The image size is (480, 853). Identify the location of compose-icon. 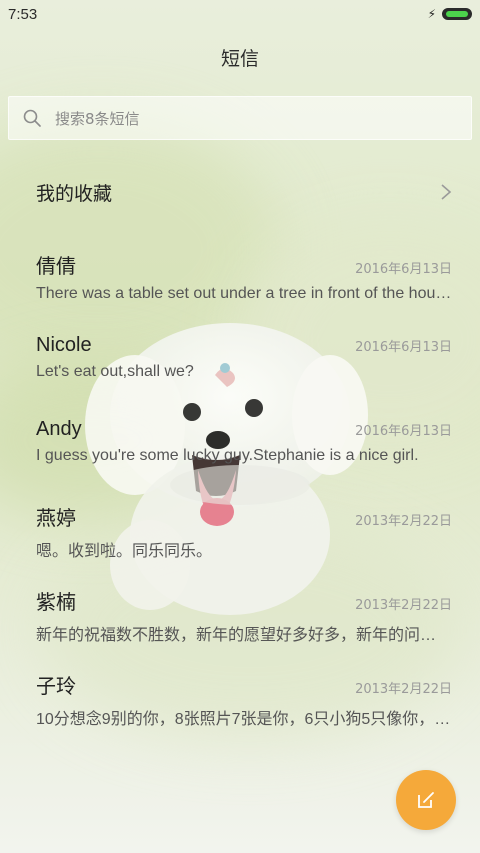
(426, 800).